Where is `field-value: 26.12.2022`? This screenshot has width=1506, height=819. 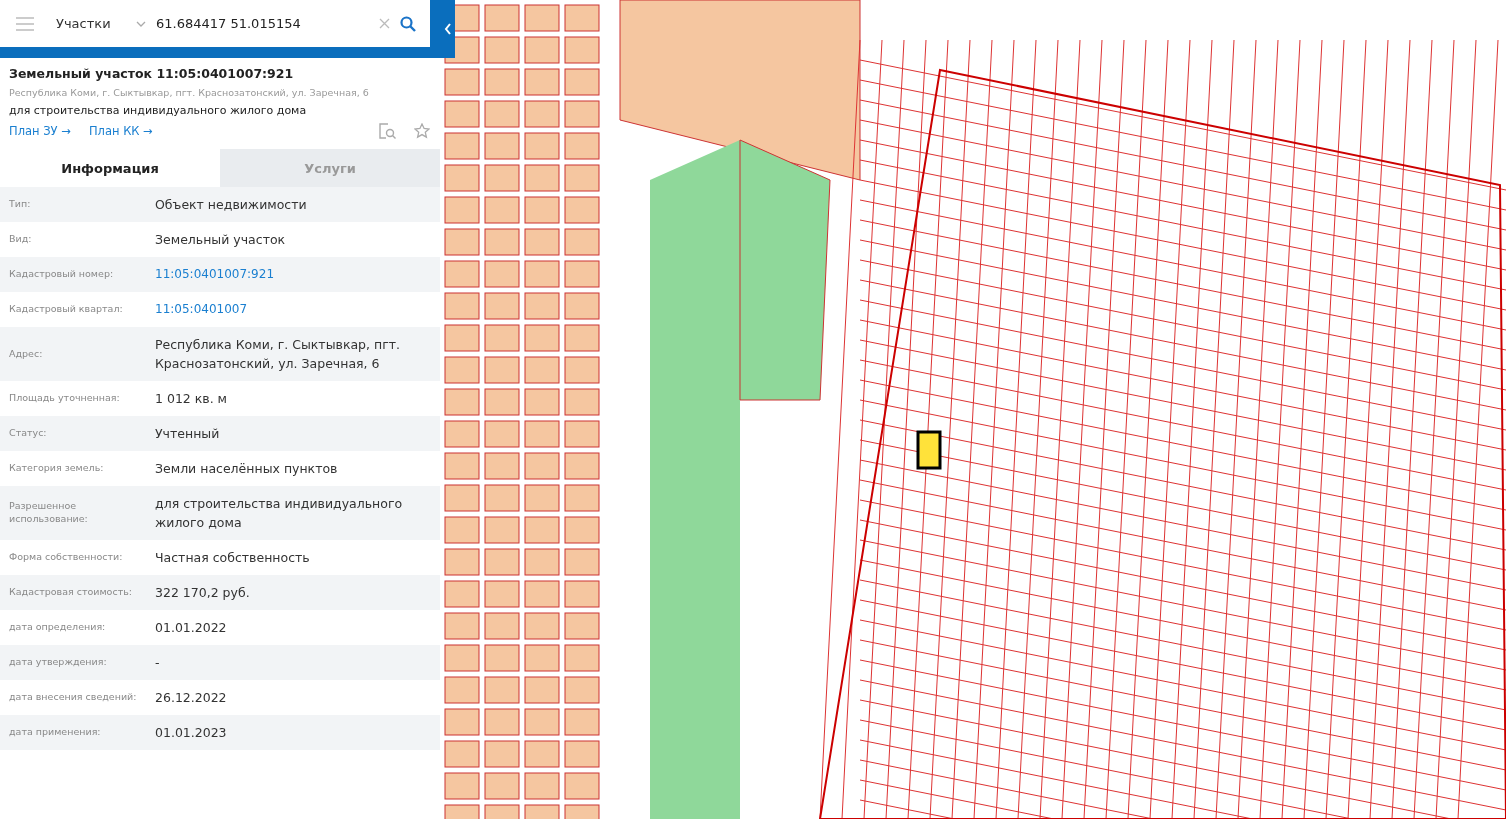 field-value: 26.12.2022 is located at coordinates (191, 697).